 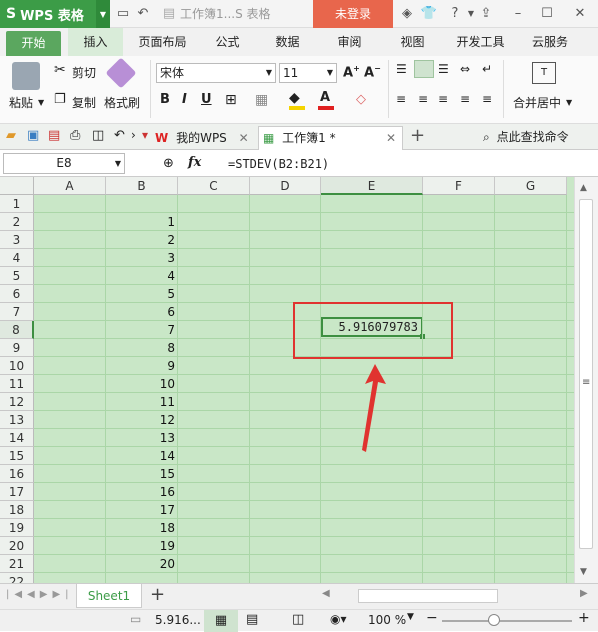 I want to click on cell-b: 1, so click(x=142, y=222).